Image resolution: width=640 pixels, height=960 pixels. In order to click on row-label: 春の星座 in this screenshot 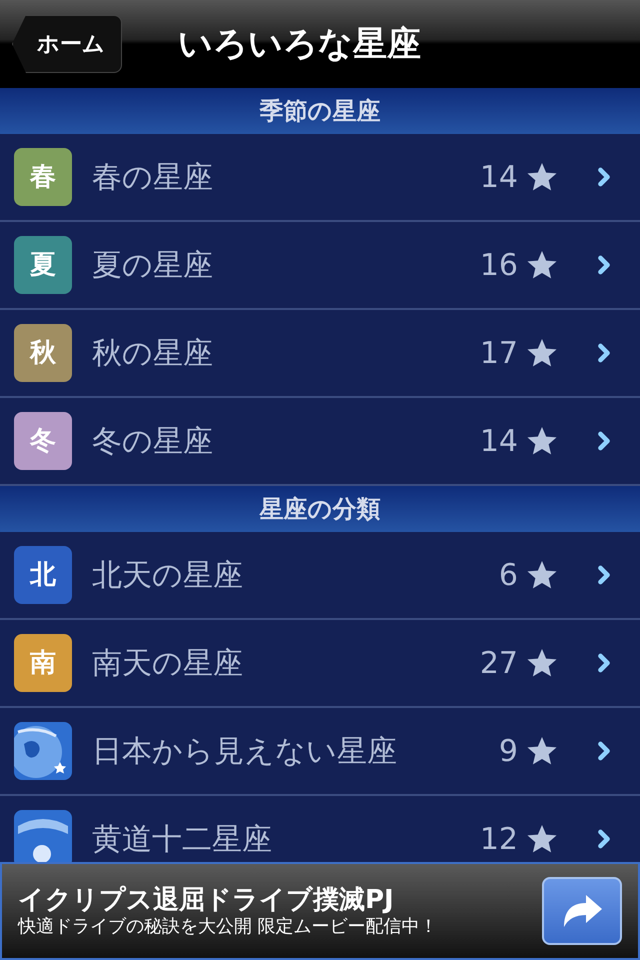, I will do `click(152, 177)`.